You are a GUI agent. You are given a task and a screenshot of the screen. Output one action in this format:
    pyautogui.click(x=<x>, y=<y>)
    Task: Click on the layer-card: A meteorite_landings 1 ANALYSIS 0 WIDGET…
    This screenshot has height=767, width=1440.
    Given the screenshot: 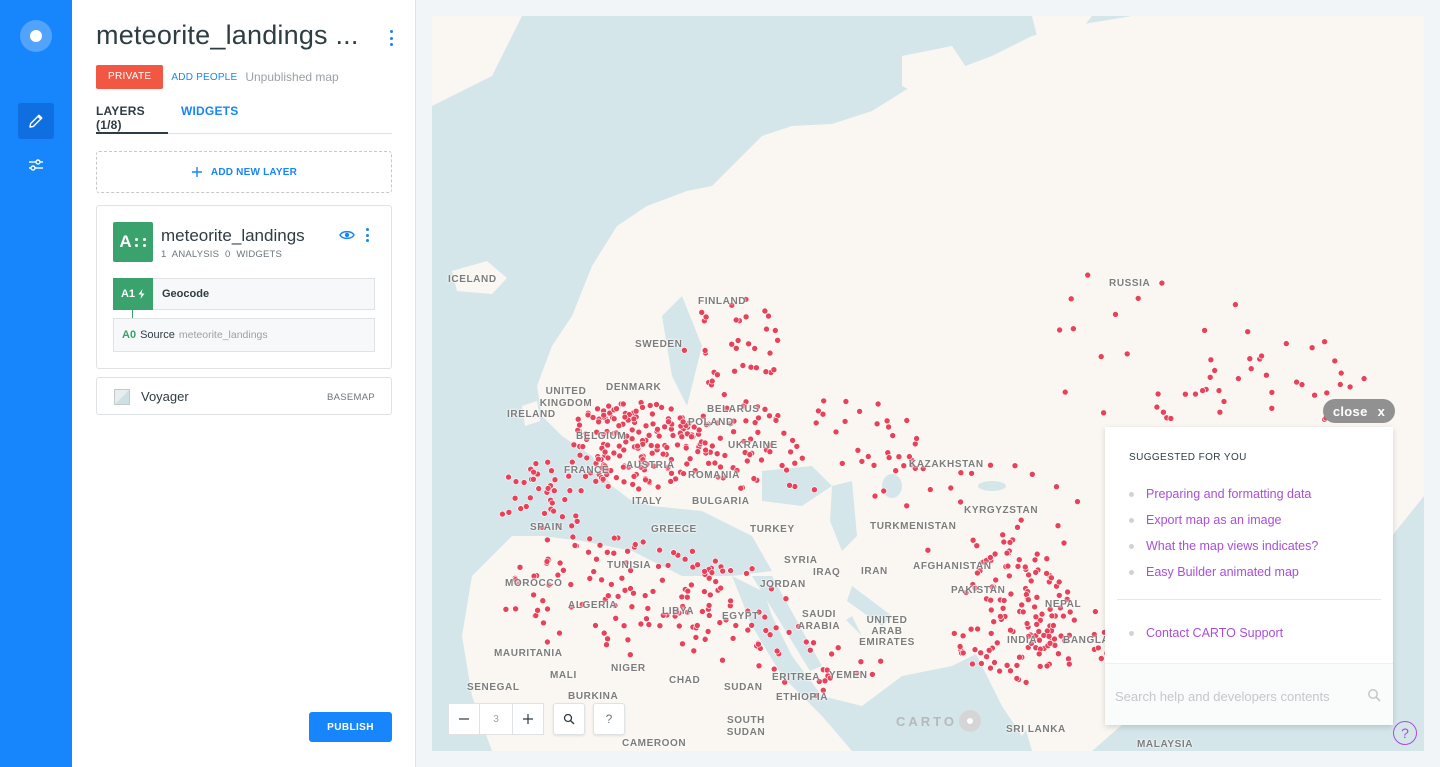 What is the action you would take?
    pyautogui.click(x=244, y=287)
    